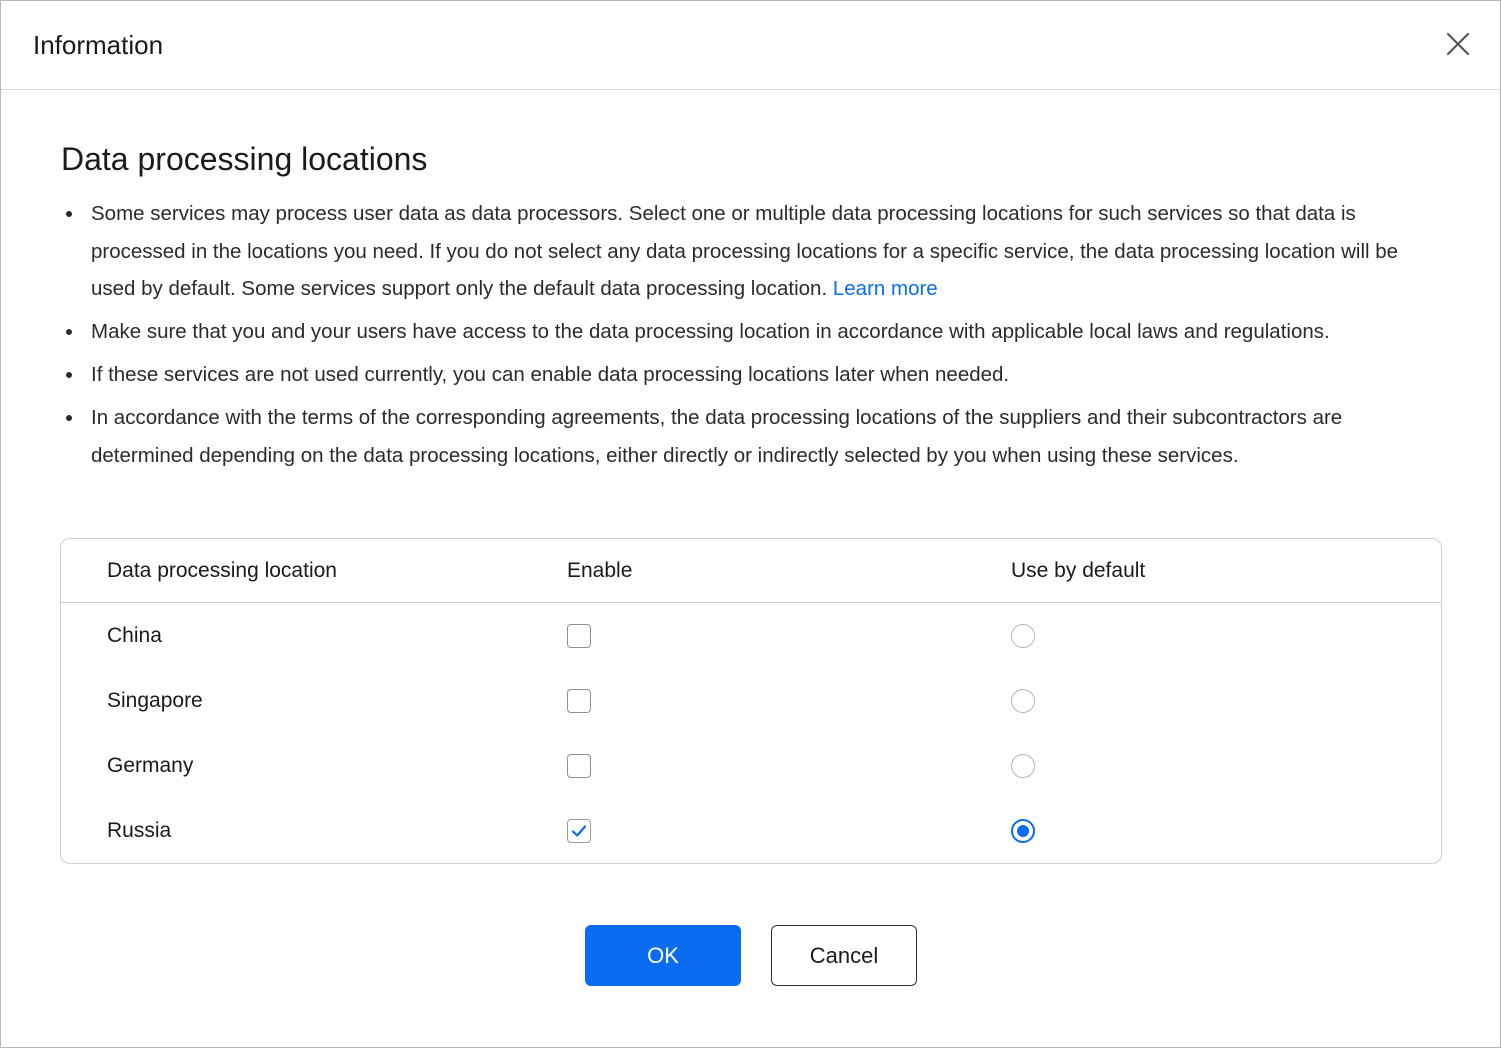 Image resolution: width=1501 pixels, height=1048 pixels. Describe the element at coordinates (150, 765) in the screenshot. I see `location-name: Germany` at that location.